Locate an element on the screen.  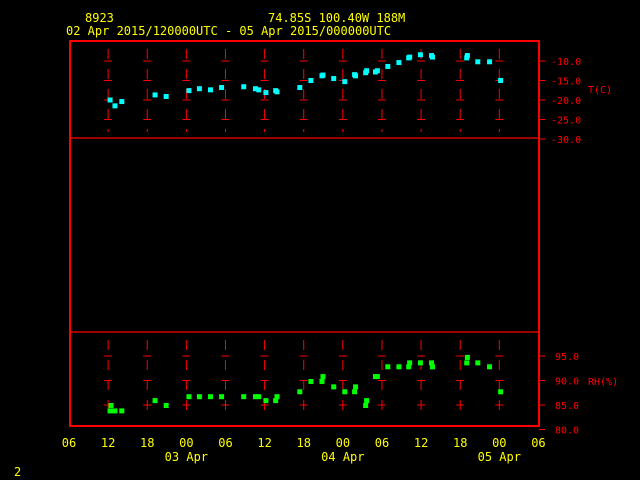
rh-tick-label: 90.0 is located at coordinates (567, 382).